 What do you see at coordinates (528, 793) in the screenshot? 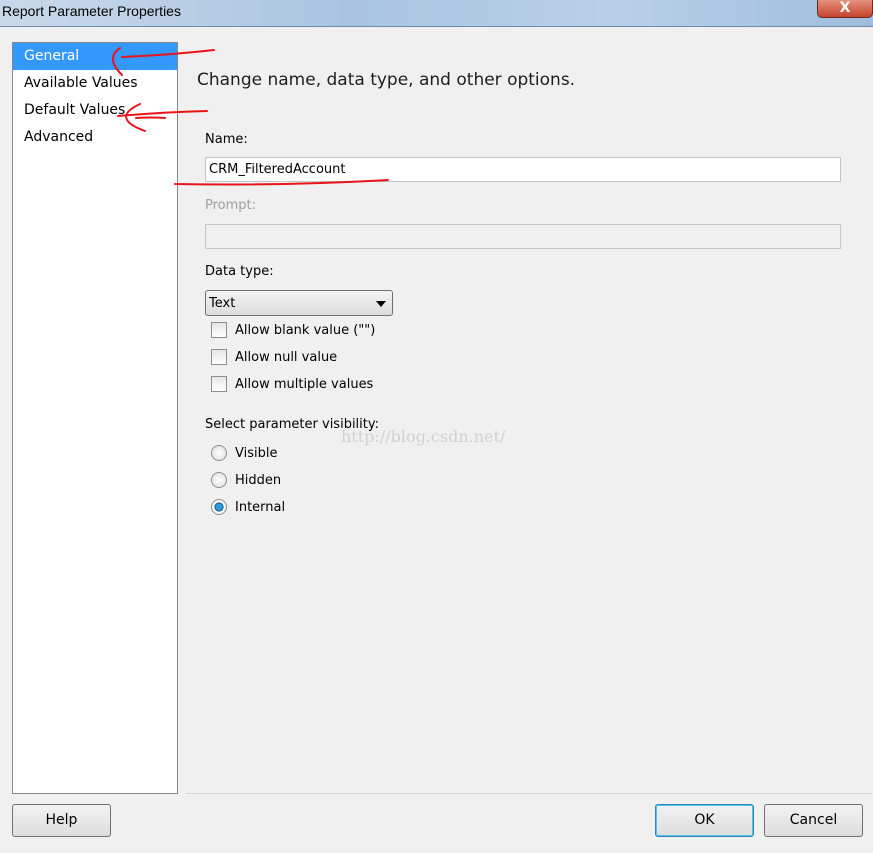
I see `divider` at bounding box center [528, 793].